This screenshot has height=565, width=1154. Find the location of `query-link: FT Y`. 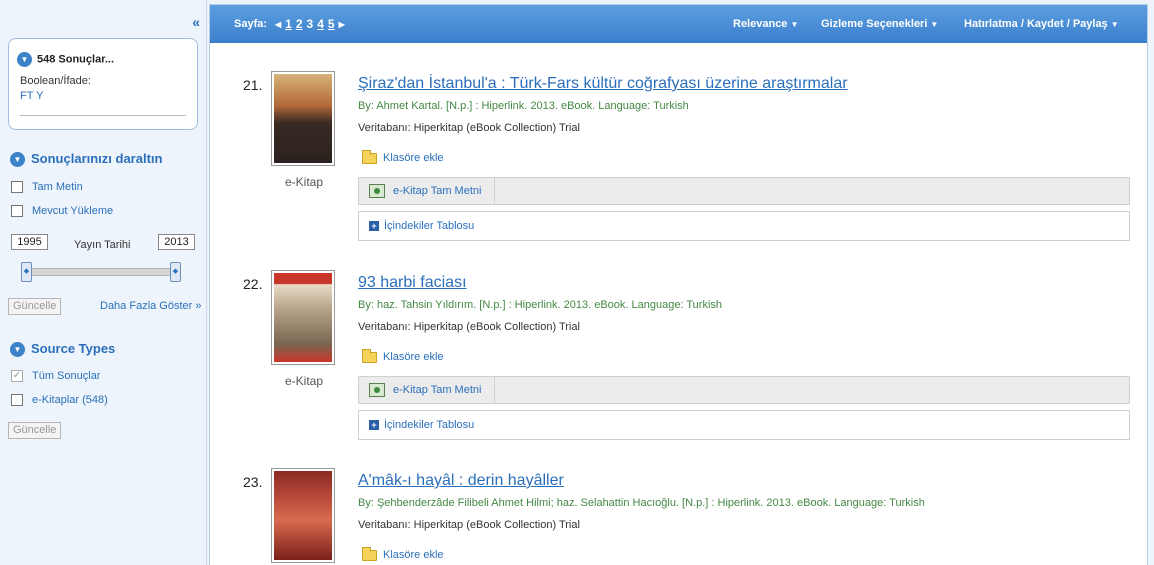

query-link: FT Y is located at coordinates (31, 96).